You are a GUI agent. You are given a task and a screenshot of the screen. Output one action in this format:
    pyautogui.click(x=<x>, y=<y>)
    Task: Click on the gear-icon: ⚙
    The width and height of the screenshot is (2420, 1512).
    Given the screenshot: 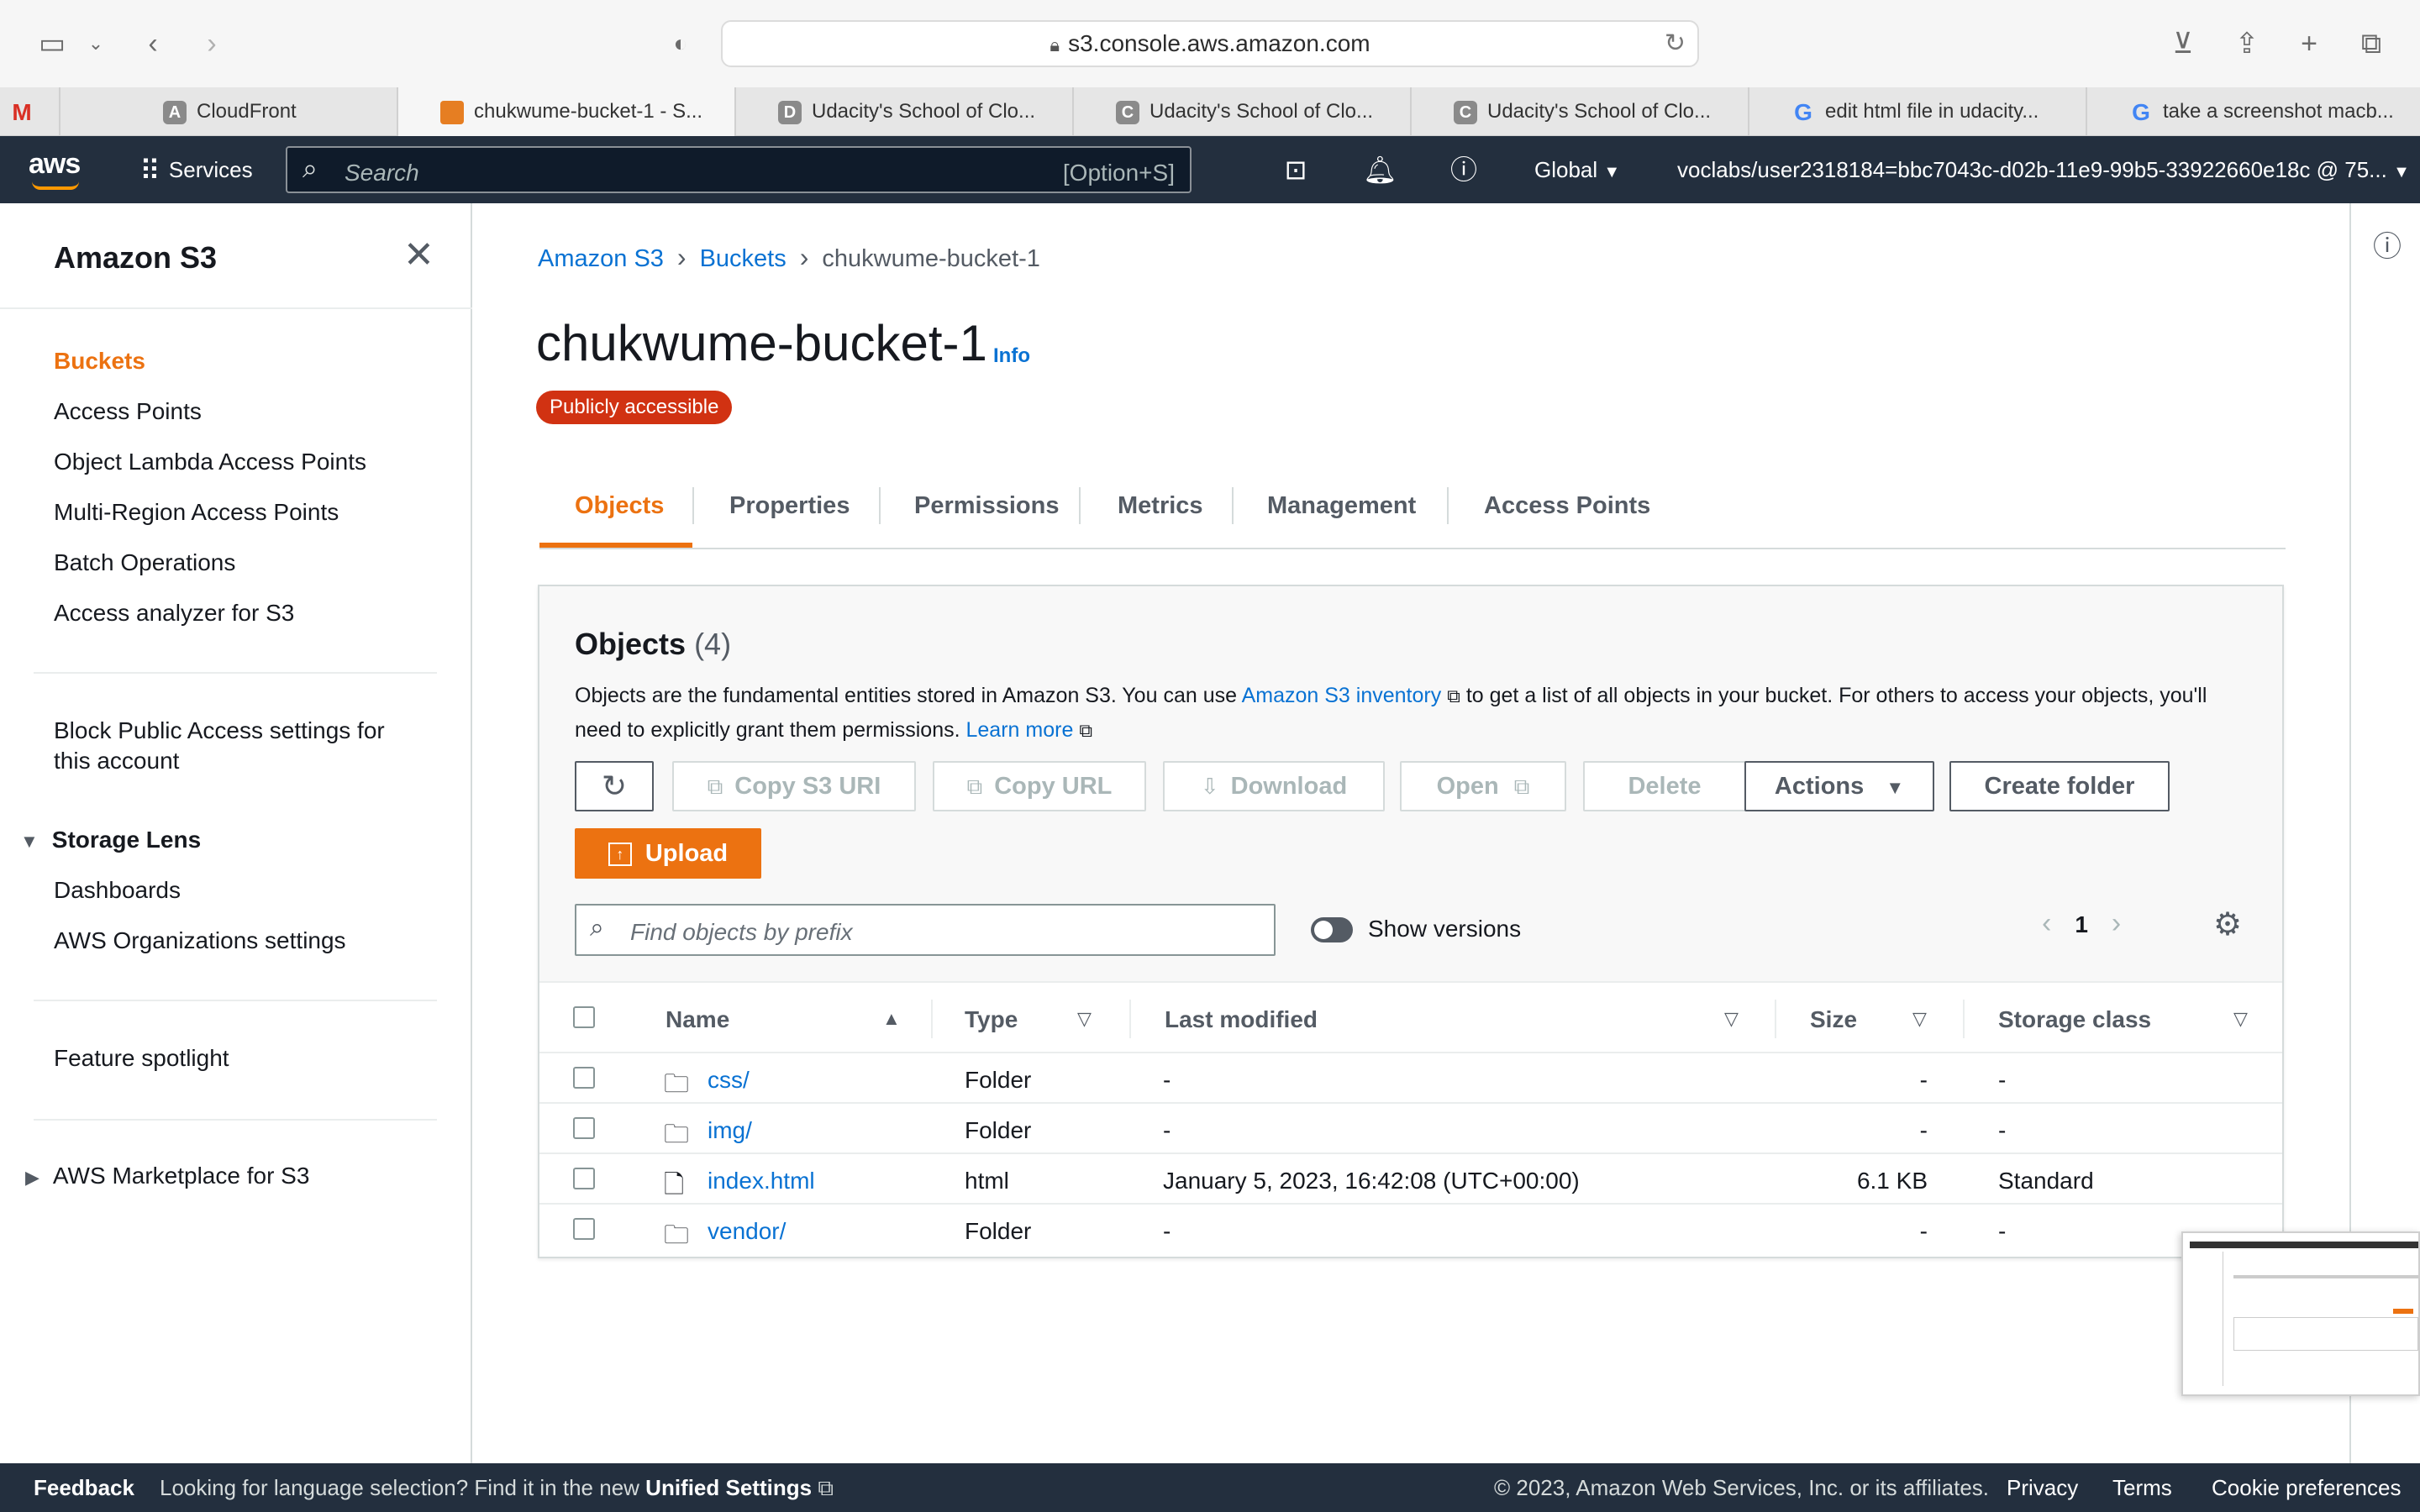 What is the action you would take?
    pyautogui.click(x=2227, y=924)
    